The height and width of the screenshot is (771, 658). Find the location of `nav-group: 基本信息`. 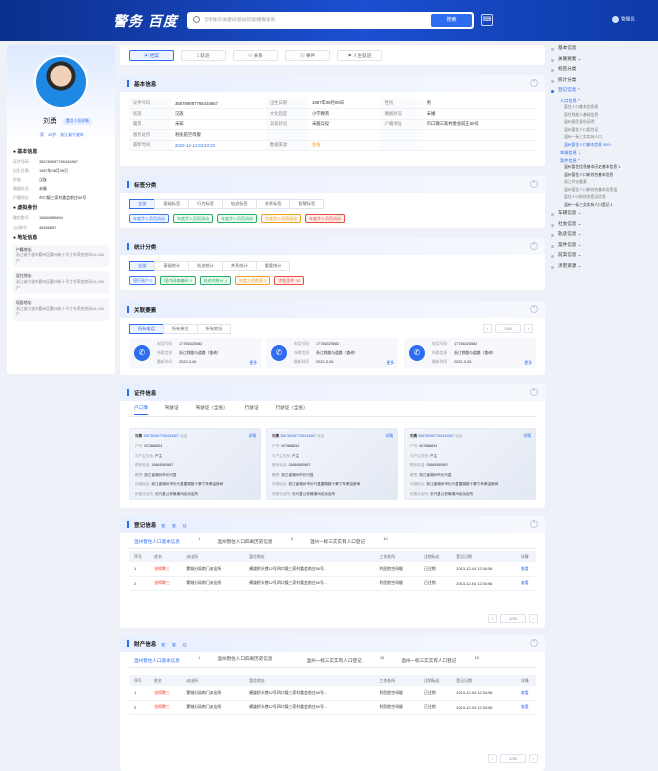

nav-group: 基本信息 is located at coordinates (600, 50).